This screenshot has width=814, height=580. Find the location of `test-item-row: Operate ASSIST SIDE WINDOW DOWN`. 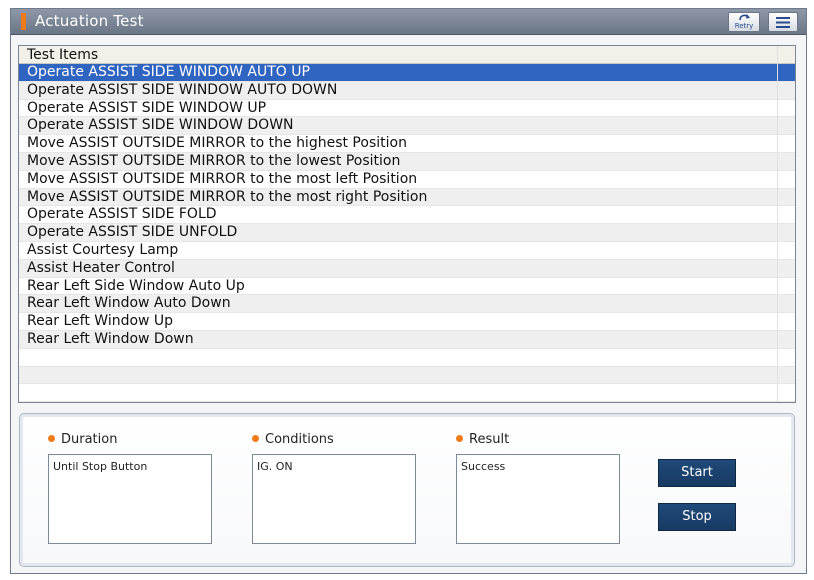

test-item-row: Operate ASSIST SIDE WINDOW DOWN is located at coordinates (407, 126).